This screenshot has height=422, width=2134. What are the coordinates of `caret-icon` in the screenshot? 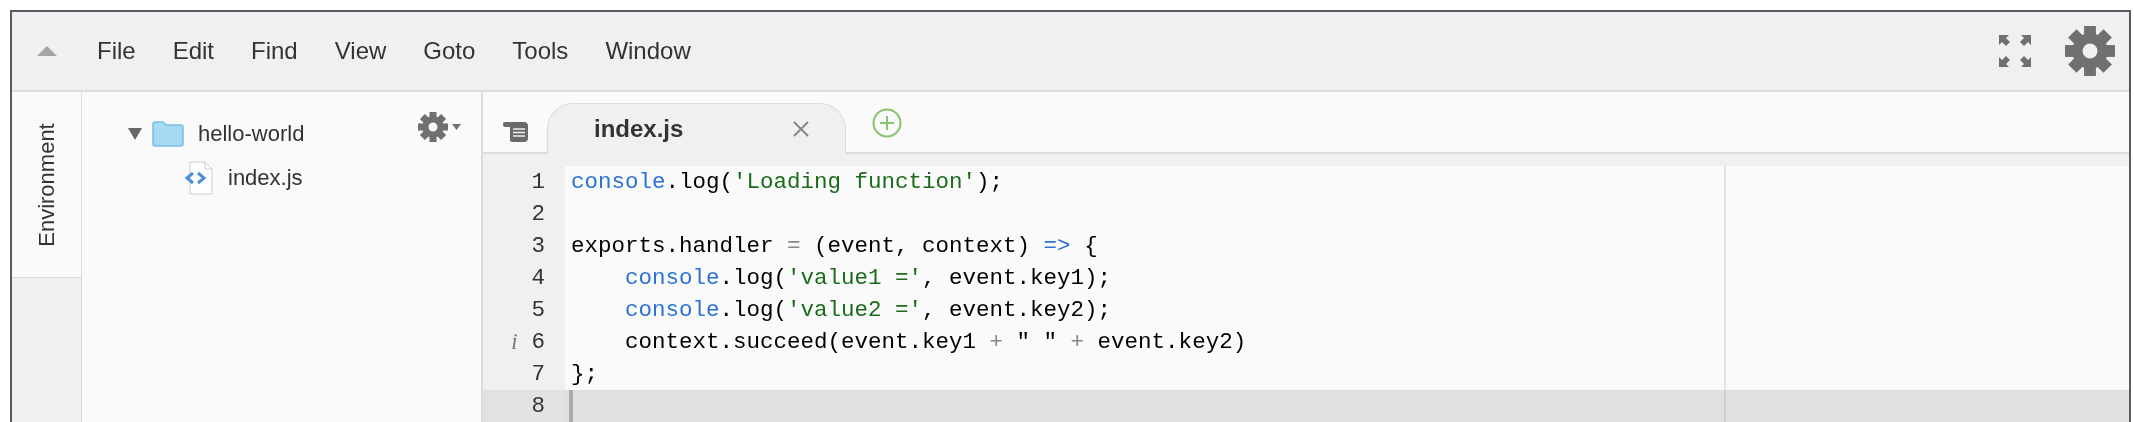 It's located at (456, 127).